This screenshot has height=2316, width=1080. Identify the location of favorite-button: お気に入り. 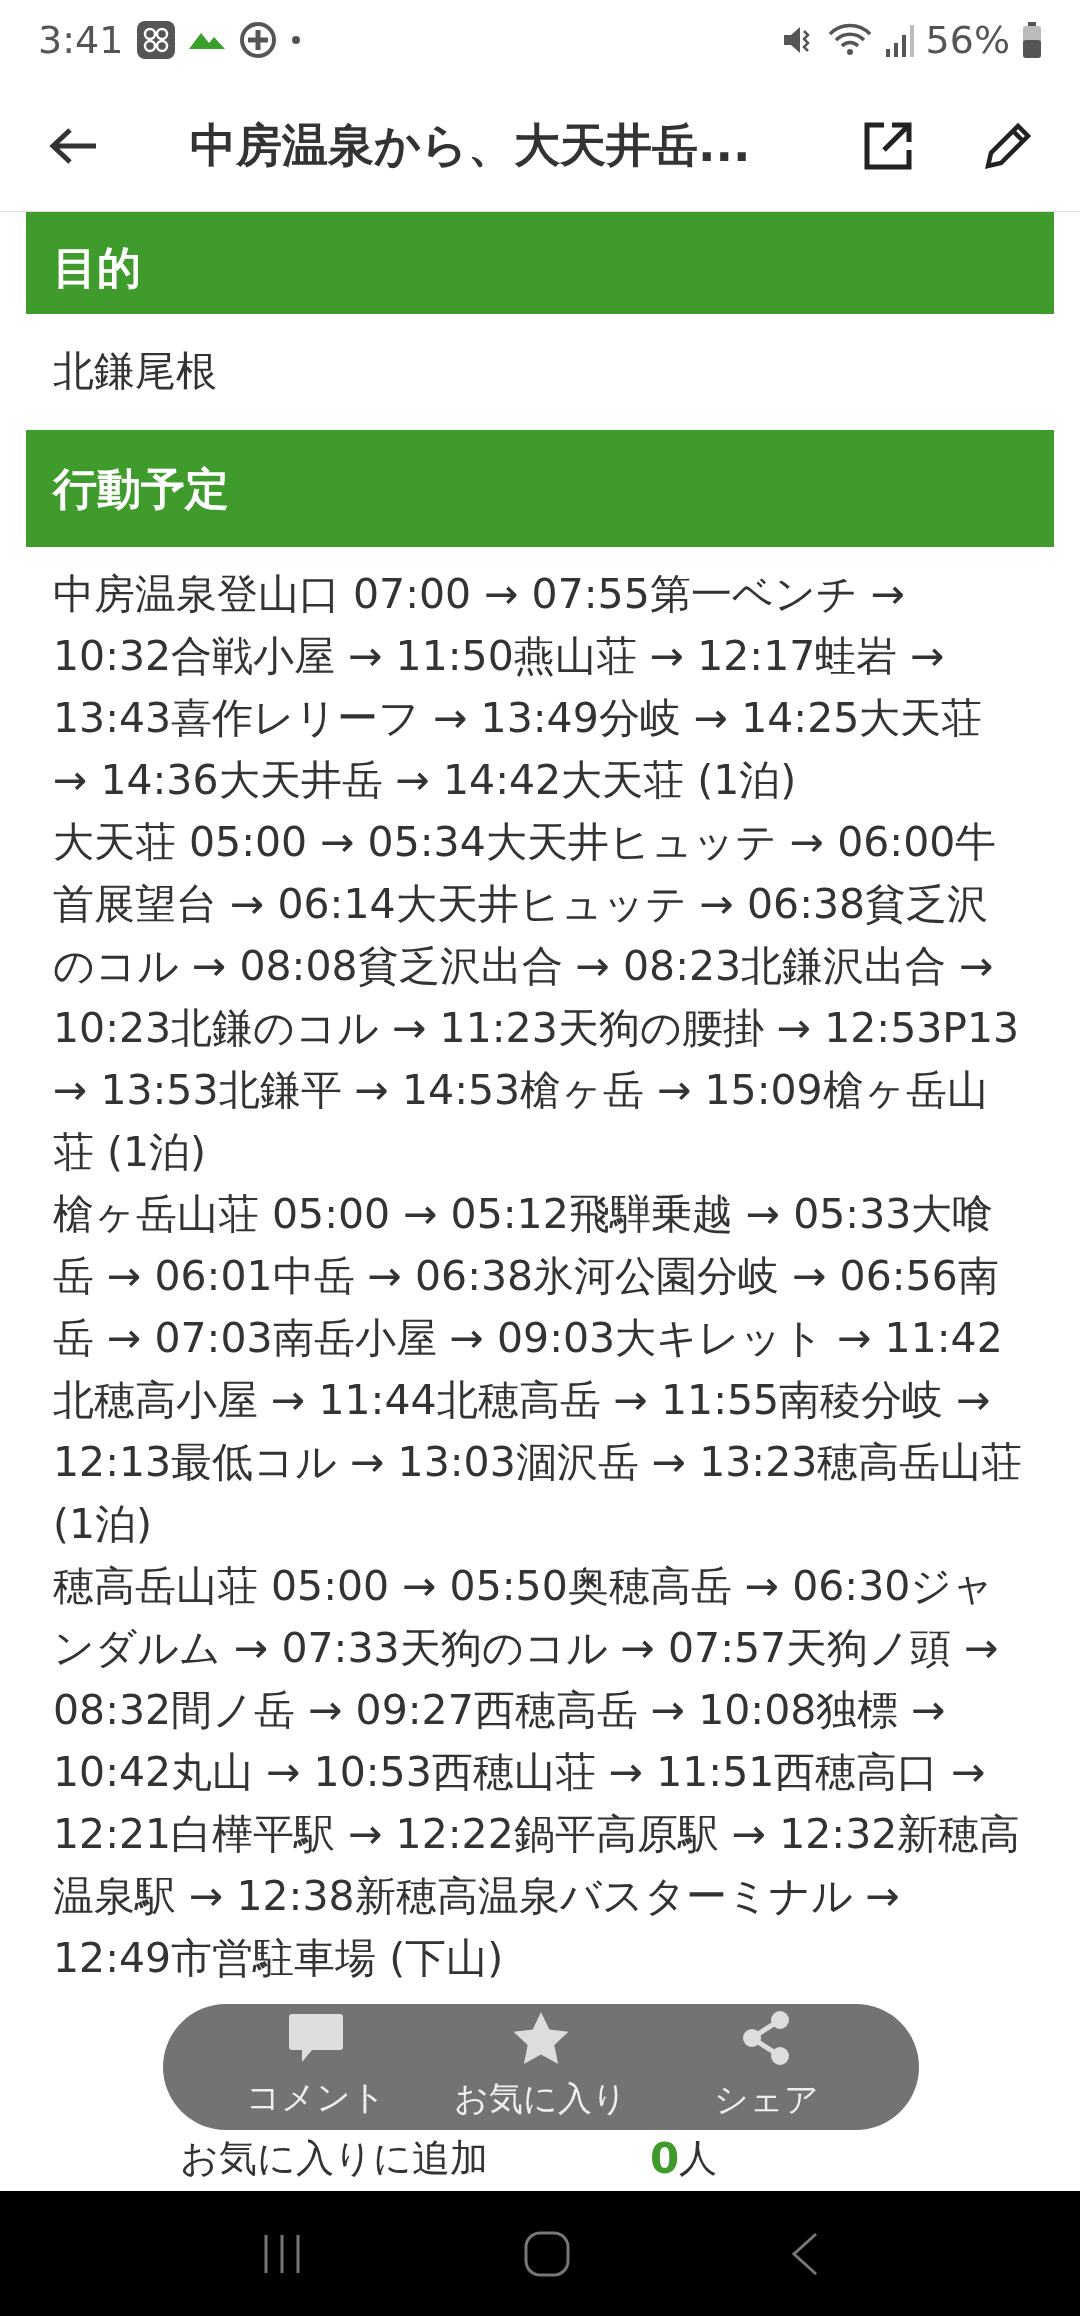
(541, 2067).